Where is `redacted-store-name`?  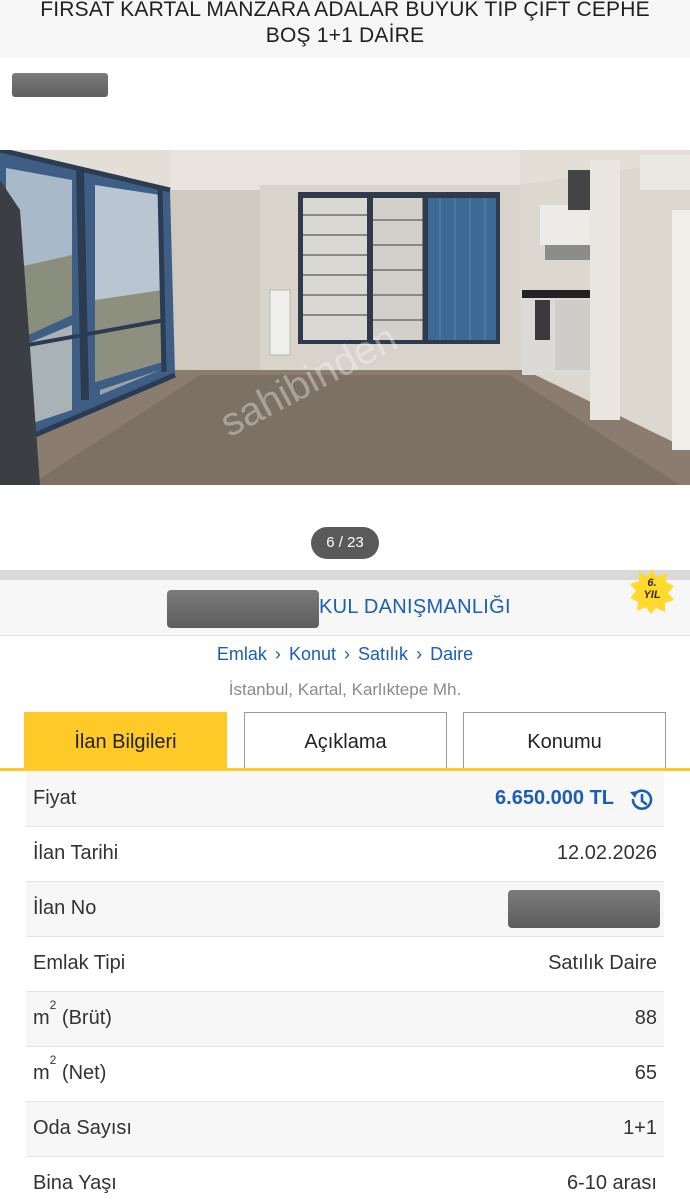
redacted-store-name is located at coordinates (243, 609).